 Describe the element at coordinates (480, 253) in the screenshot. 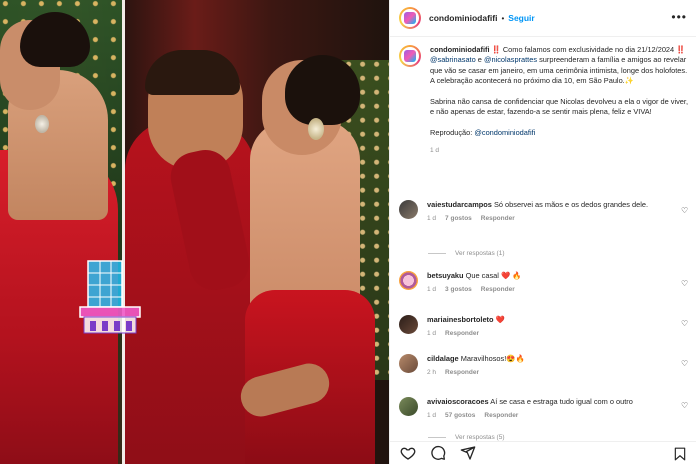

I see `view-replies-label: Ver respostas (1)` at that location.